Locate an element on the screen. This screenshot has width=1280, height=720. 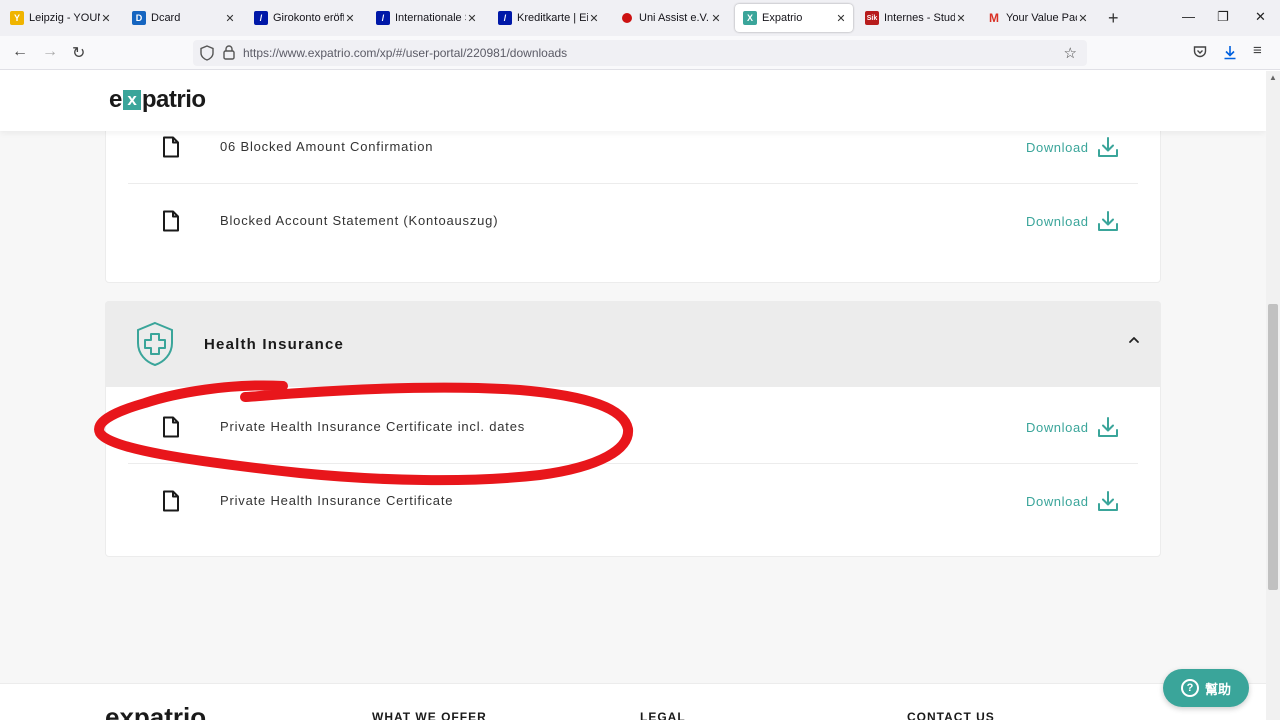
site-footer: expatrio WHAT WE OFFER LEGAL CONTACT US is located at coordinates (633, 701).